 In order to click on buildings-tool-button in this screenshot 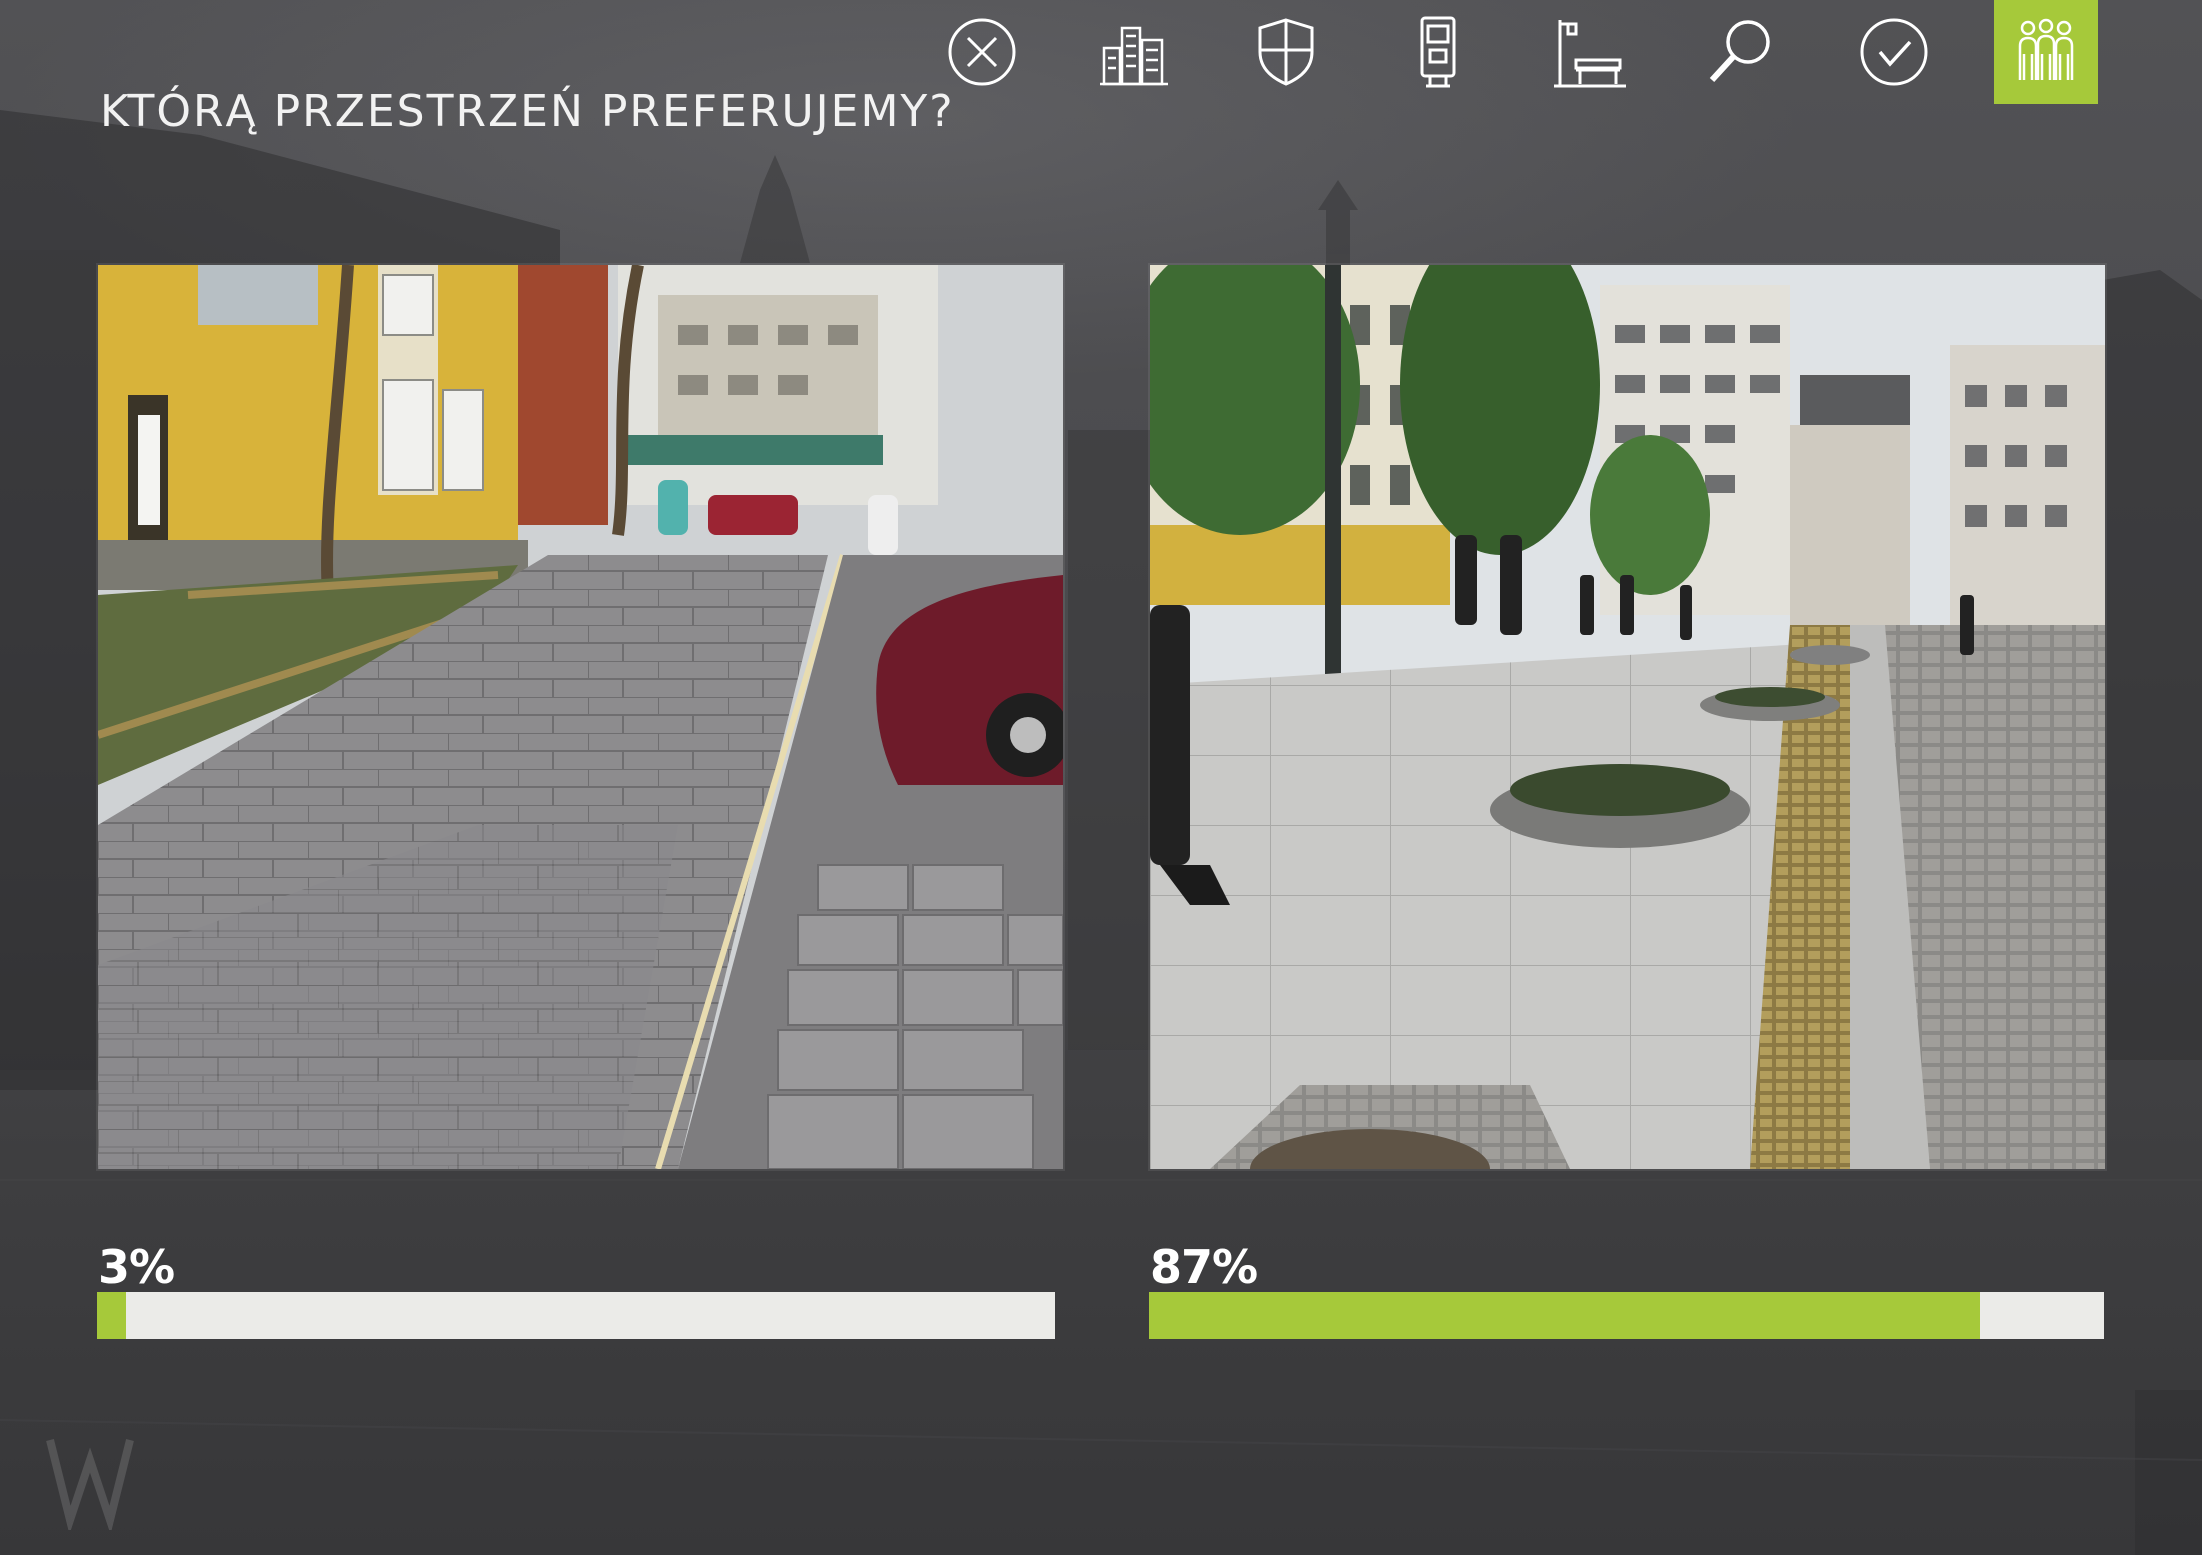, I will do `click(1134, 52)`.